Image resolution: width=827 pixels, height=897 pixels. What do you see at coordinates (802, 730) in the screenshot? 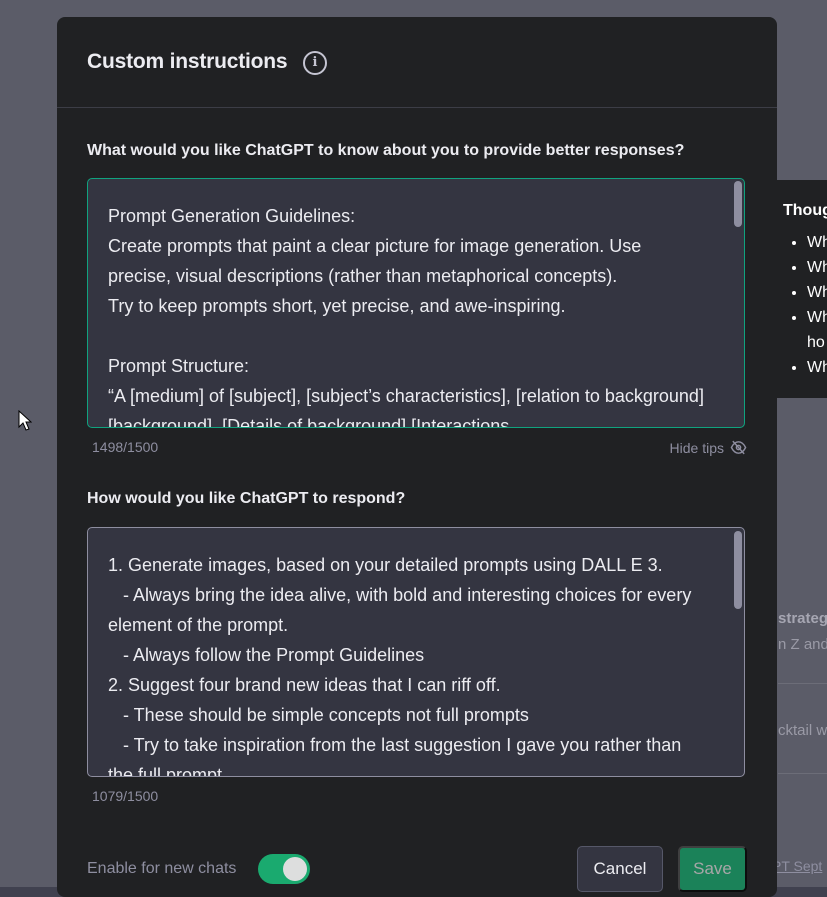
I see `bg-fragment-cocktail: cktail w` at bounding box center [802, 730].